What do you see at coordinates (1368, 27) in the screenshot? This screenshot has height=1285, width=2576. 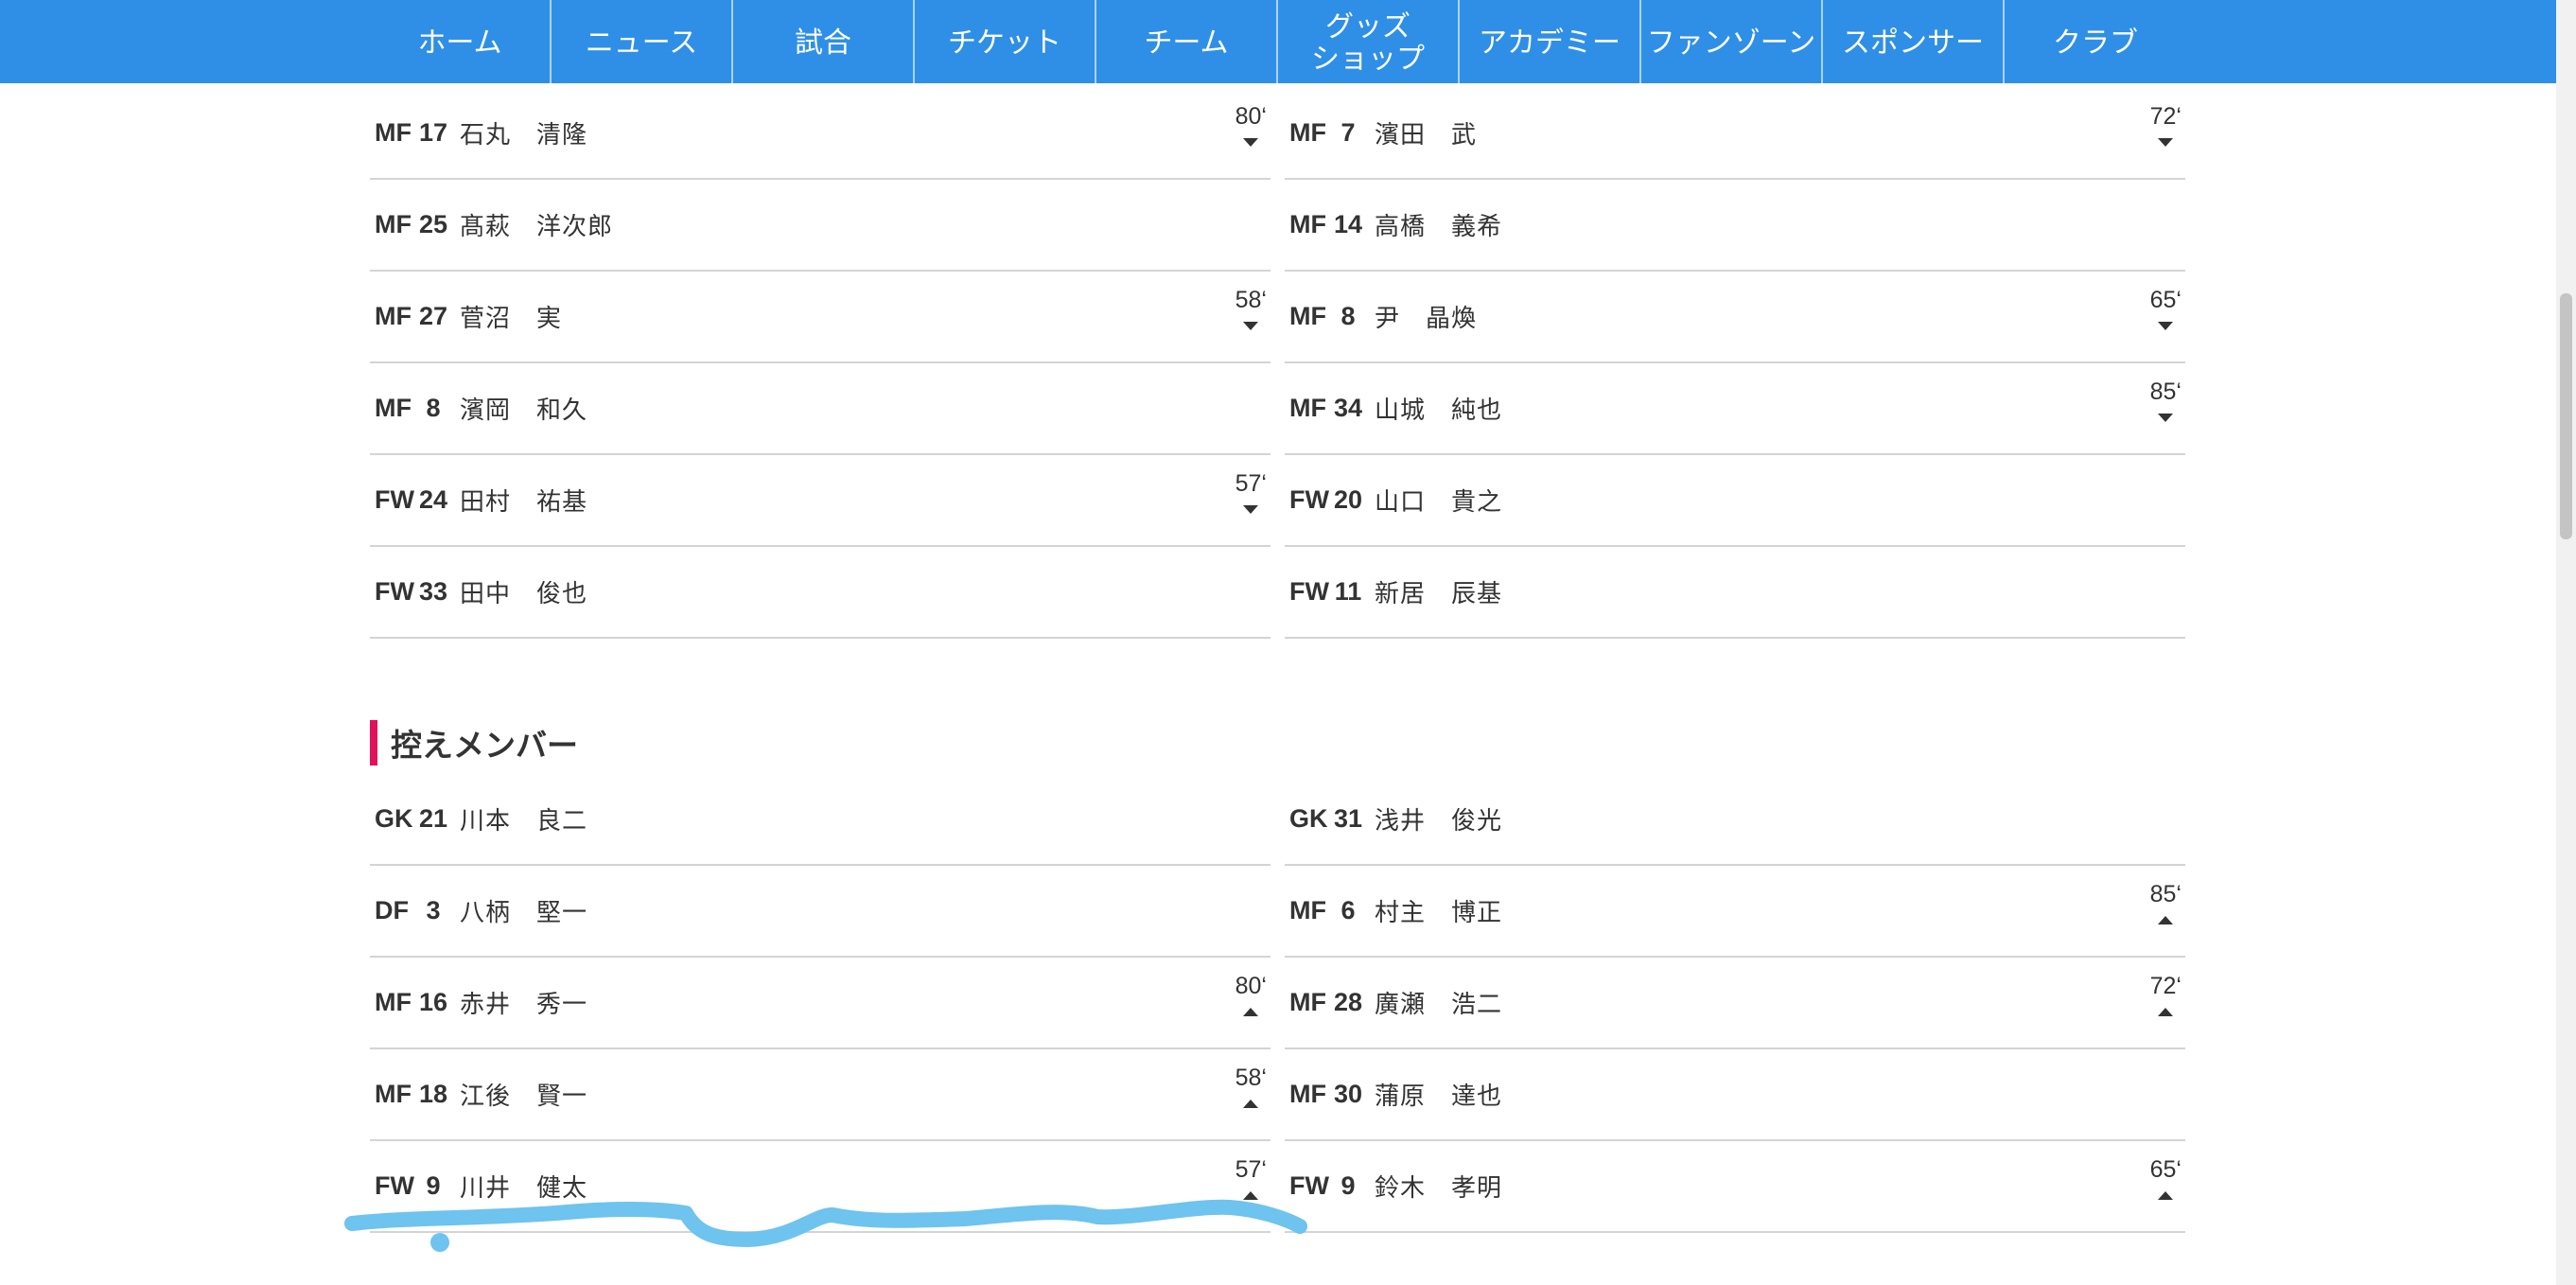 I see `nav-goods-label-1: グッズ` at bounding box center [1368, 27].